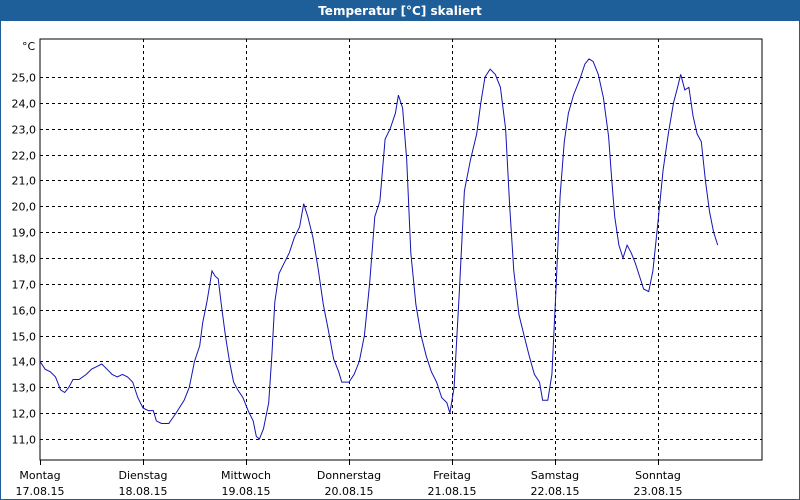 This screenshot has width=800, height=500. What do you see at coordinates (29, 46) in the screenshot?
I see `y-axis-unit: °C` at bounding box center [29, 46].